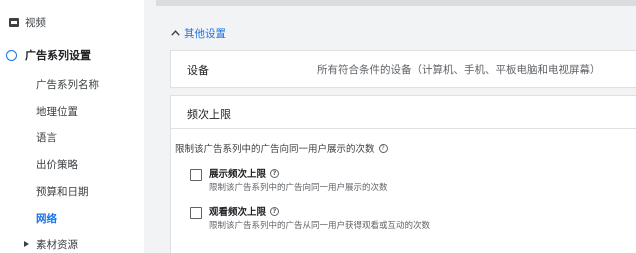 The image size is (636, 253). I want to click on sidebar-item-network: 网络, so click(46, 219).